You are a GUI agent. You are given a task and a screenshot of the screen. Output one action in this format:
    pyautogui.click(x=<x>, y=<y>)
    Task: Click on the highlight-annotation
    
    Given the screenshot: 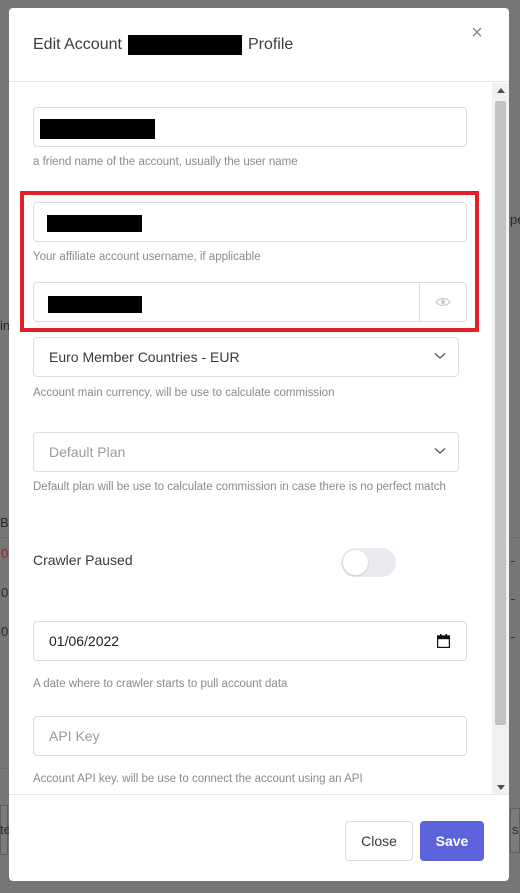 What is the action you would take?
    pyautogui.click(x=249, y=261)
    